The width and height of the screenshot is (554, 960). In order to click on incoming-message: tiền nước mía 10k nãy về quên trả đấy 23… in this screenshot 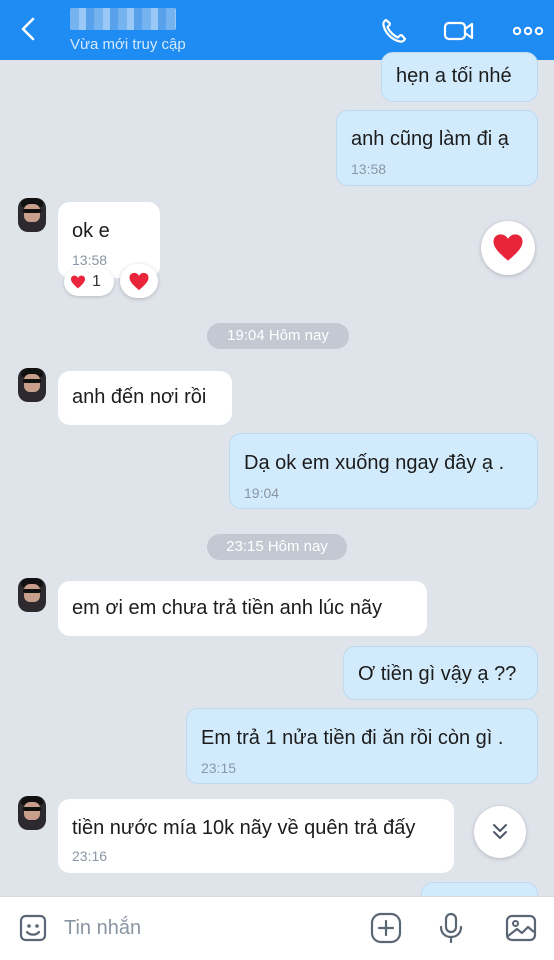, I will do `click(256, 836)`.